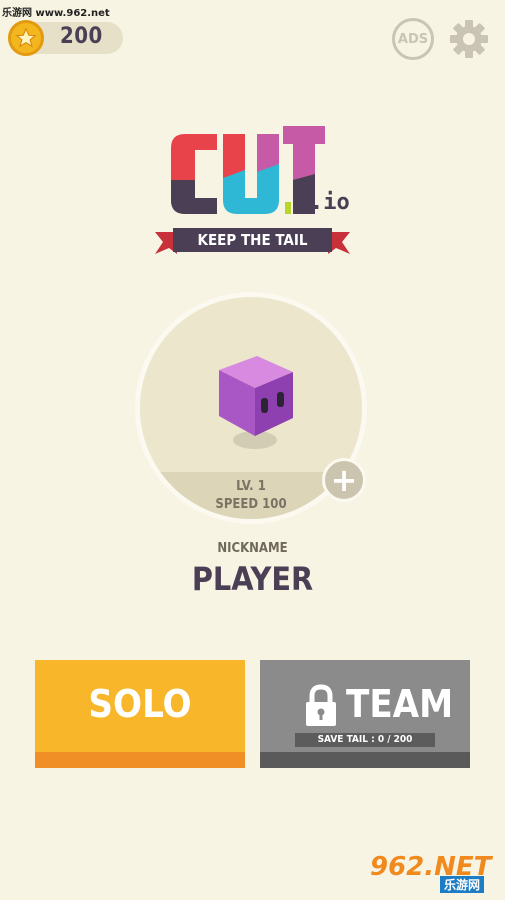  I want to click on gear-icon, so click(469, 39).